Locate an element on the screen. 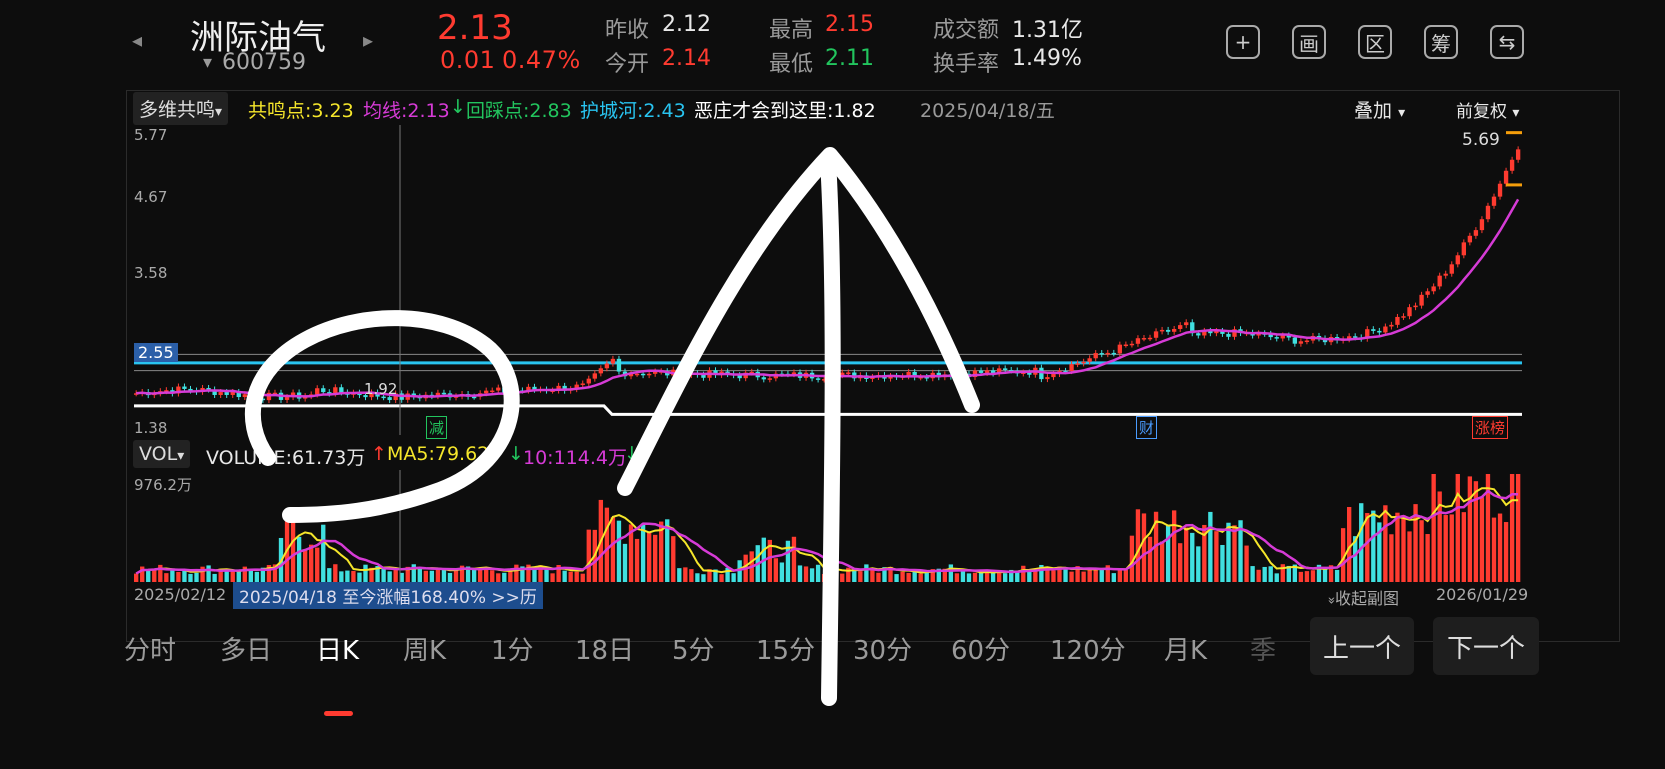 The height and width of the screenshot is (769, 1665). range-icon: 区 is located at coordinates (1375, 42).